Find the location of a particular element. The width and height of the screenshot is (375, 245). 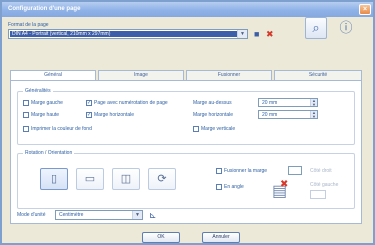

delete-icon: ✖ is located at coordinates (270, 34).